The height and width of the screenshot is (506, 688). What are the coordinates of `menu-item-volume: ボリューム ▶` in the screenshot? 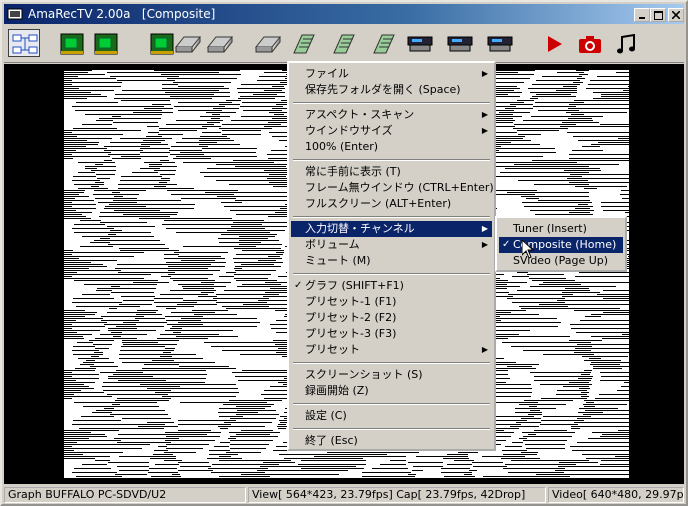 It's located at (391, 245).